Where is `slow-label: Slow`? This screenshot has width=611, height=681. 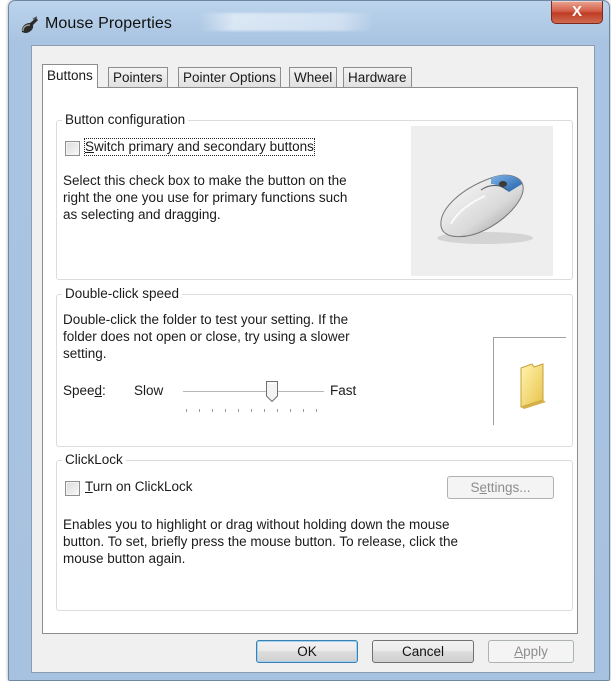
slow-label: Slow is located at coordinates (149, 390).